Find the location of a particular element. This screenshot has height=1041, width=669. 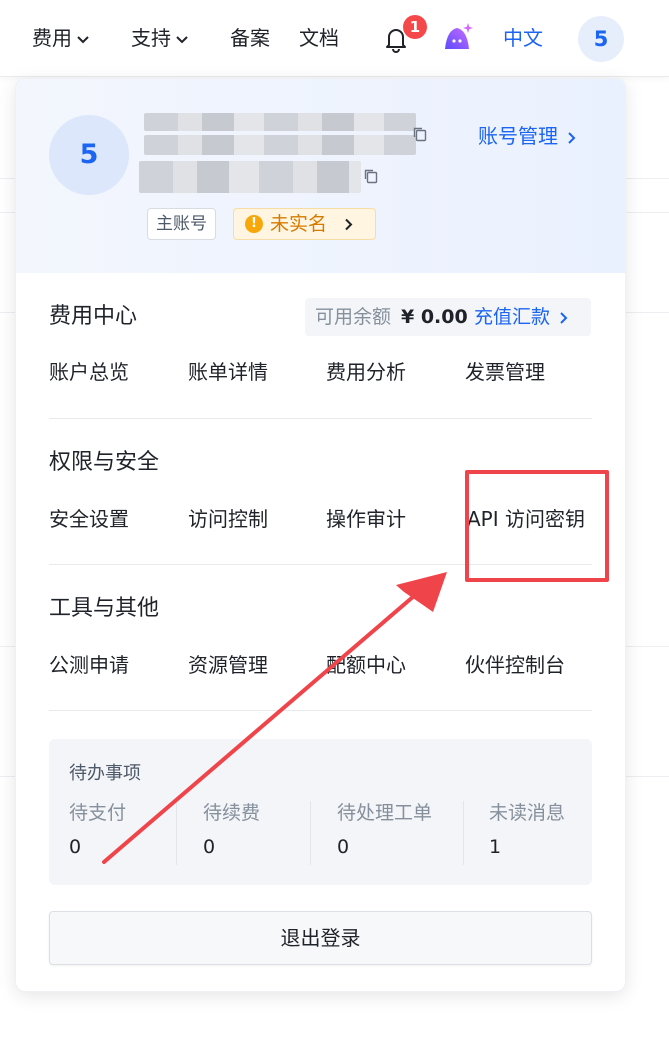

unverified-tag: ! 未实名 is located at coordinates (304, 224).